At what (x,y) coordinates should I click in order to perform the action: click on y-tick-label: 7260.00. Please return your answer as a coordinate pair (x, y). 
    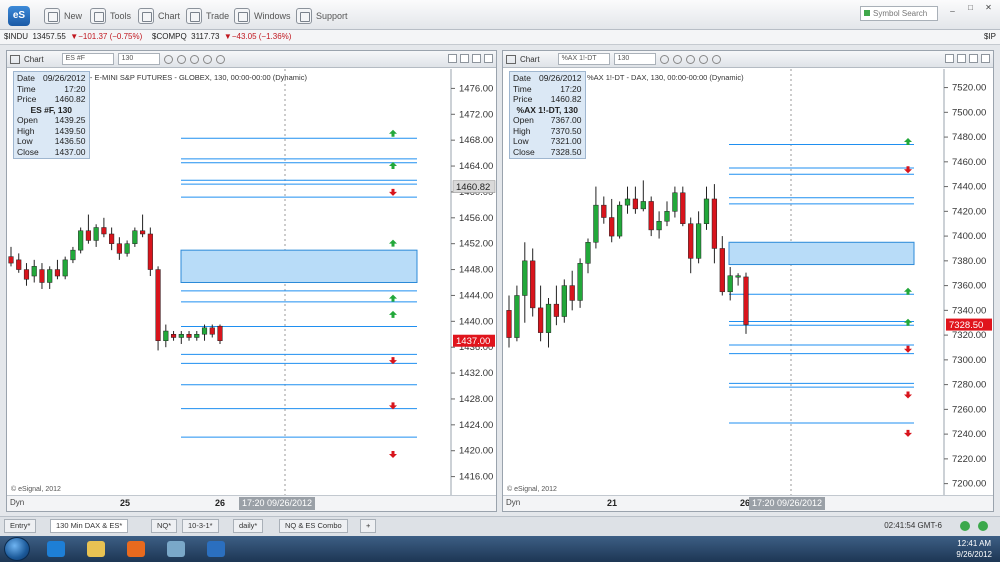
    Looking at the image, I should click on (969, 409).